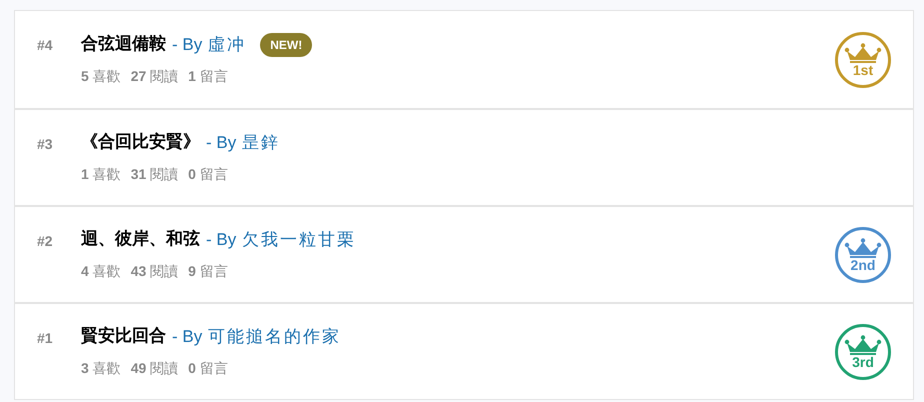  Describe the element at coordinates (299, 240) in the screenshot. I see `author-link: 欠我一粒甘栗` at that location.